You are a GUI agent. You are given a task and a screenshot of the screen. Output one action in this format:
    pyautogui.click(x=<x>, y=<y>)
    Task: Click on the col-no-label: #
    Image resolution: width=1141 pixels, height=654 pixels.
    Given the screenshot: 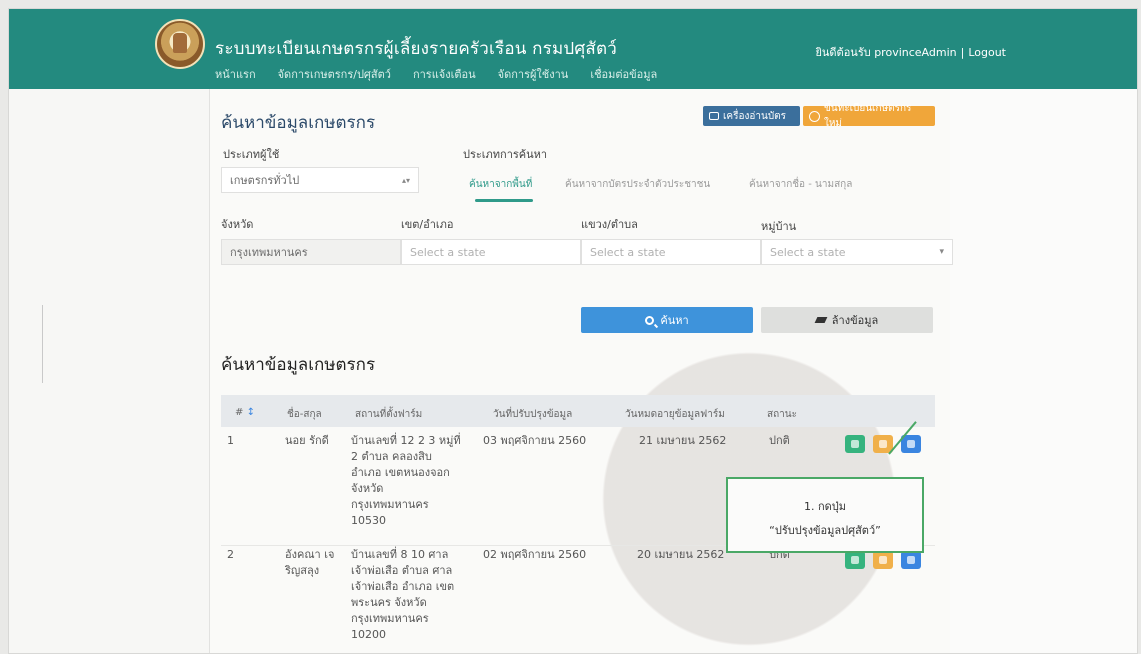 What is the action you would take?
    pyautogui.click(x=239, y=412)
    